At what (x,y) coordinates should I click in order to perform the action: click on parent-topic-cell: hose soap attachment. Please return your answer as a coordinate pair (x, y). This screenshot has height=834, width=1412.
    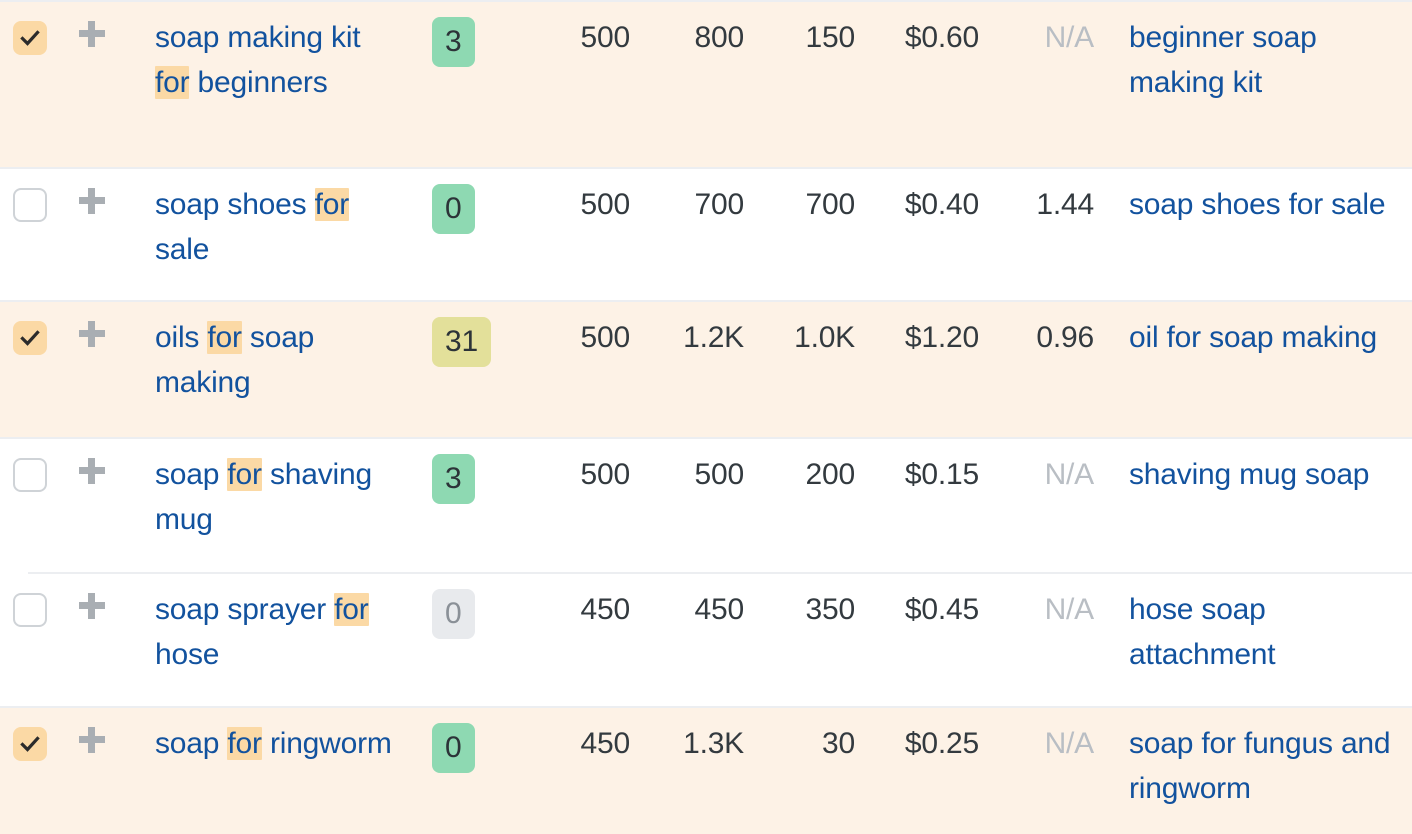
    Looking at the image, I should click on (1253, 632).